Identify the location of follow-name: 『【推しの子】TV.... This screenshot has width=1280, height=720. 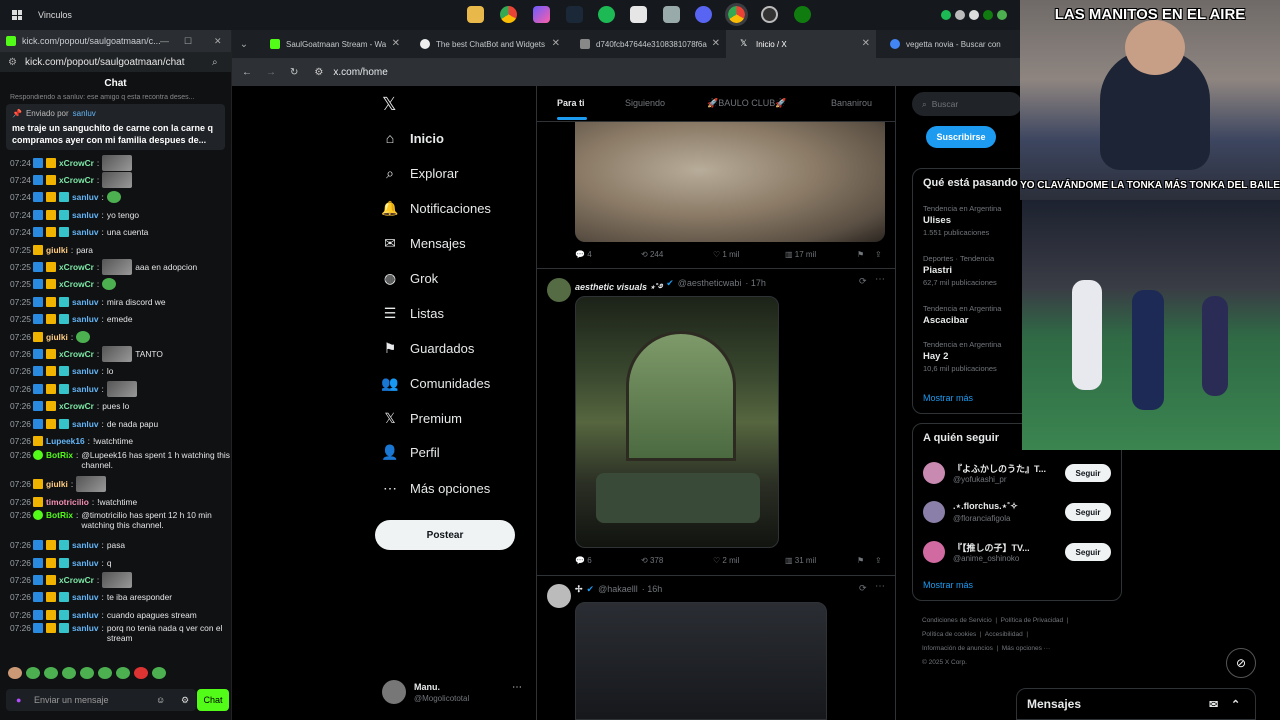
(991, 547).